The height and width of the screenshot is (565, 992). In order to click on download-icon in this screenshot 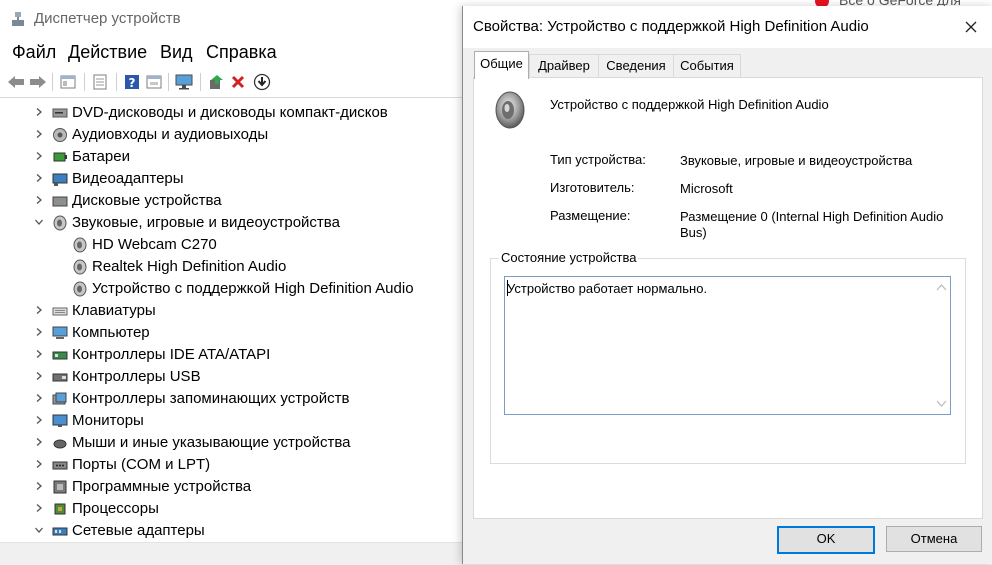, I will do `click(262, 82)`.